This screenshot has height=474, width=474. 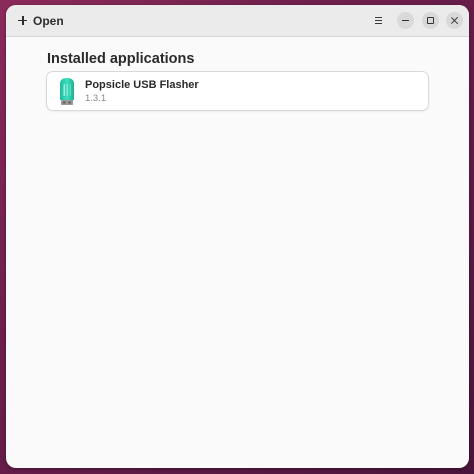 I want to click on maximize-button, so click(x=430, y=20).